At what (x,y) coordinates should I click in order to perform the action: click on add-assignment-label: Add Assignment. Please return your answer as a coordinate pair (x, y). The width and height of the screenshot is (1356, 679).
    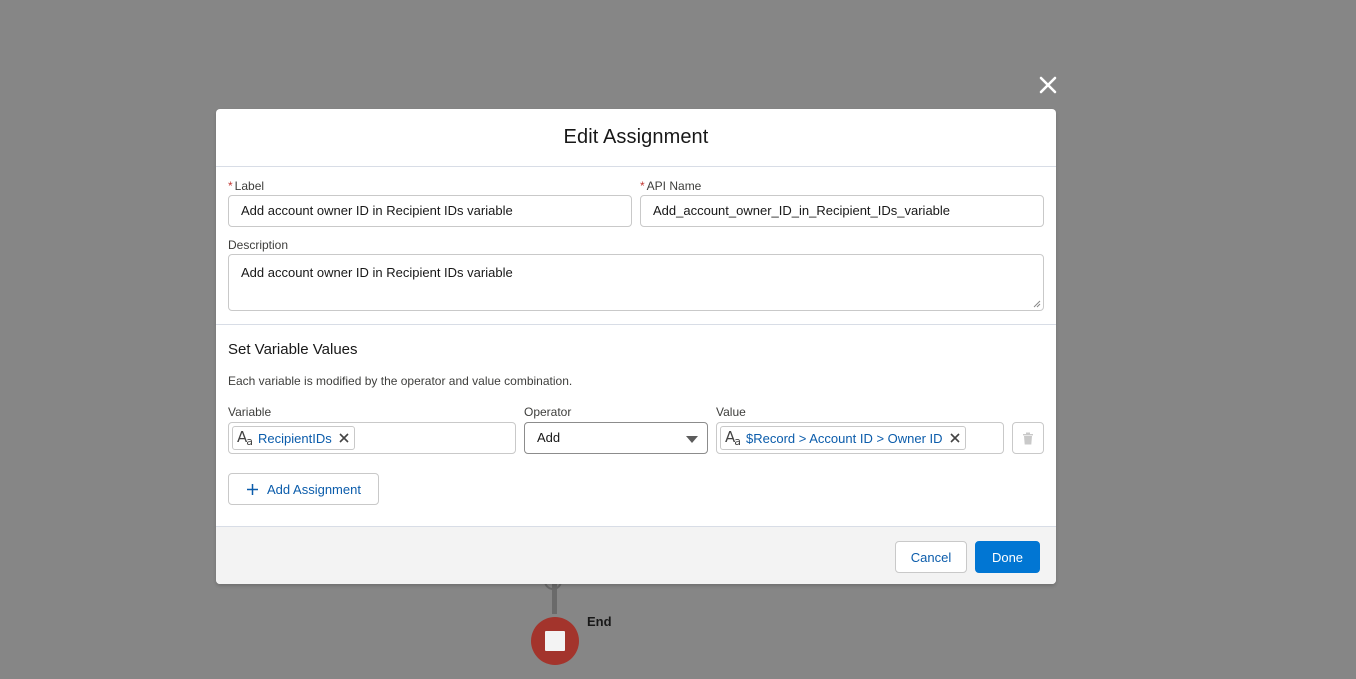
    Looking at the image, I should click on (314, 489).